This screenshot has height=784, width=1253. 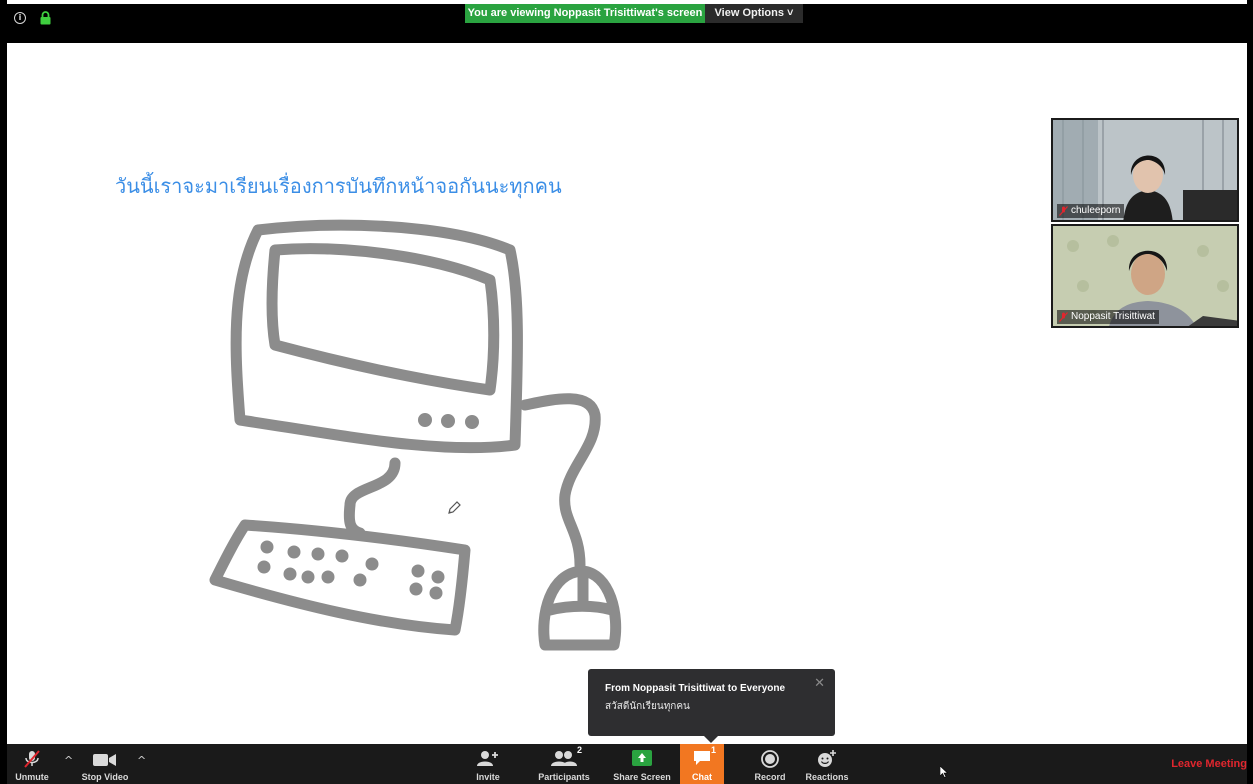 I want to click on unmute-button: Unmute, so click(x=32, y=764).